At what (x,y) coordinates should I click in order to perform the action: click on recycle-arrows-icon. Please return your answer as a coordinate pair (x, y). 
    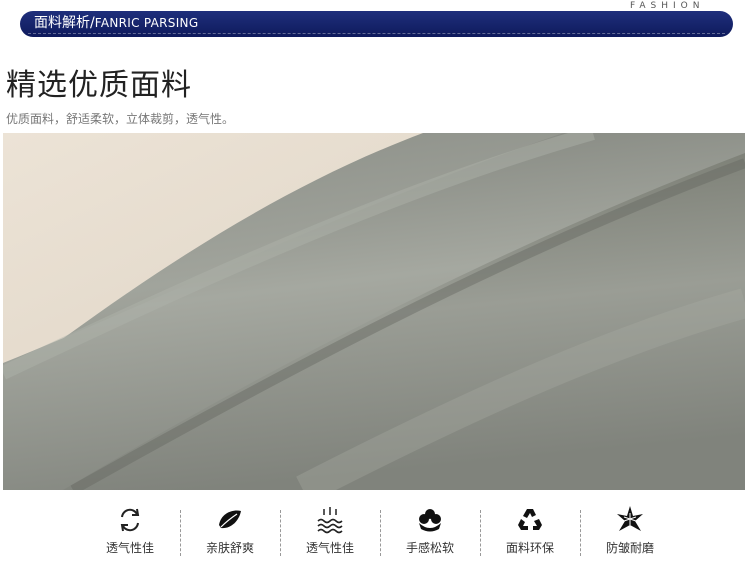
    Looking at the image, I should click on (130, 520).